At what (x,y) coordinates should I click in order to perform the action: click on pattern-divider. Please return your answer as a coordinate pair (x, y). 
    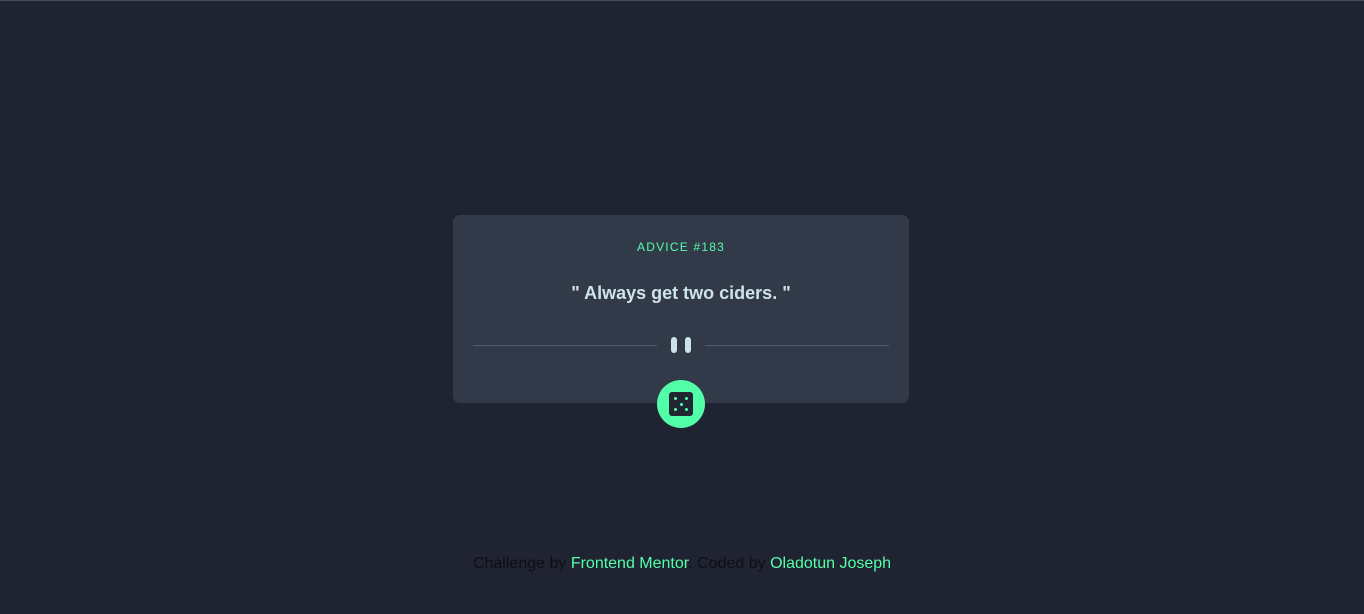
    Looking at the image, I should click on (681, 345).